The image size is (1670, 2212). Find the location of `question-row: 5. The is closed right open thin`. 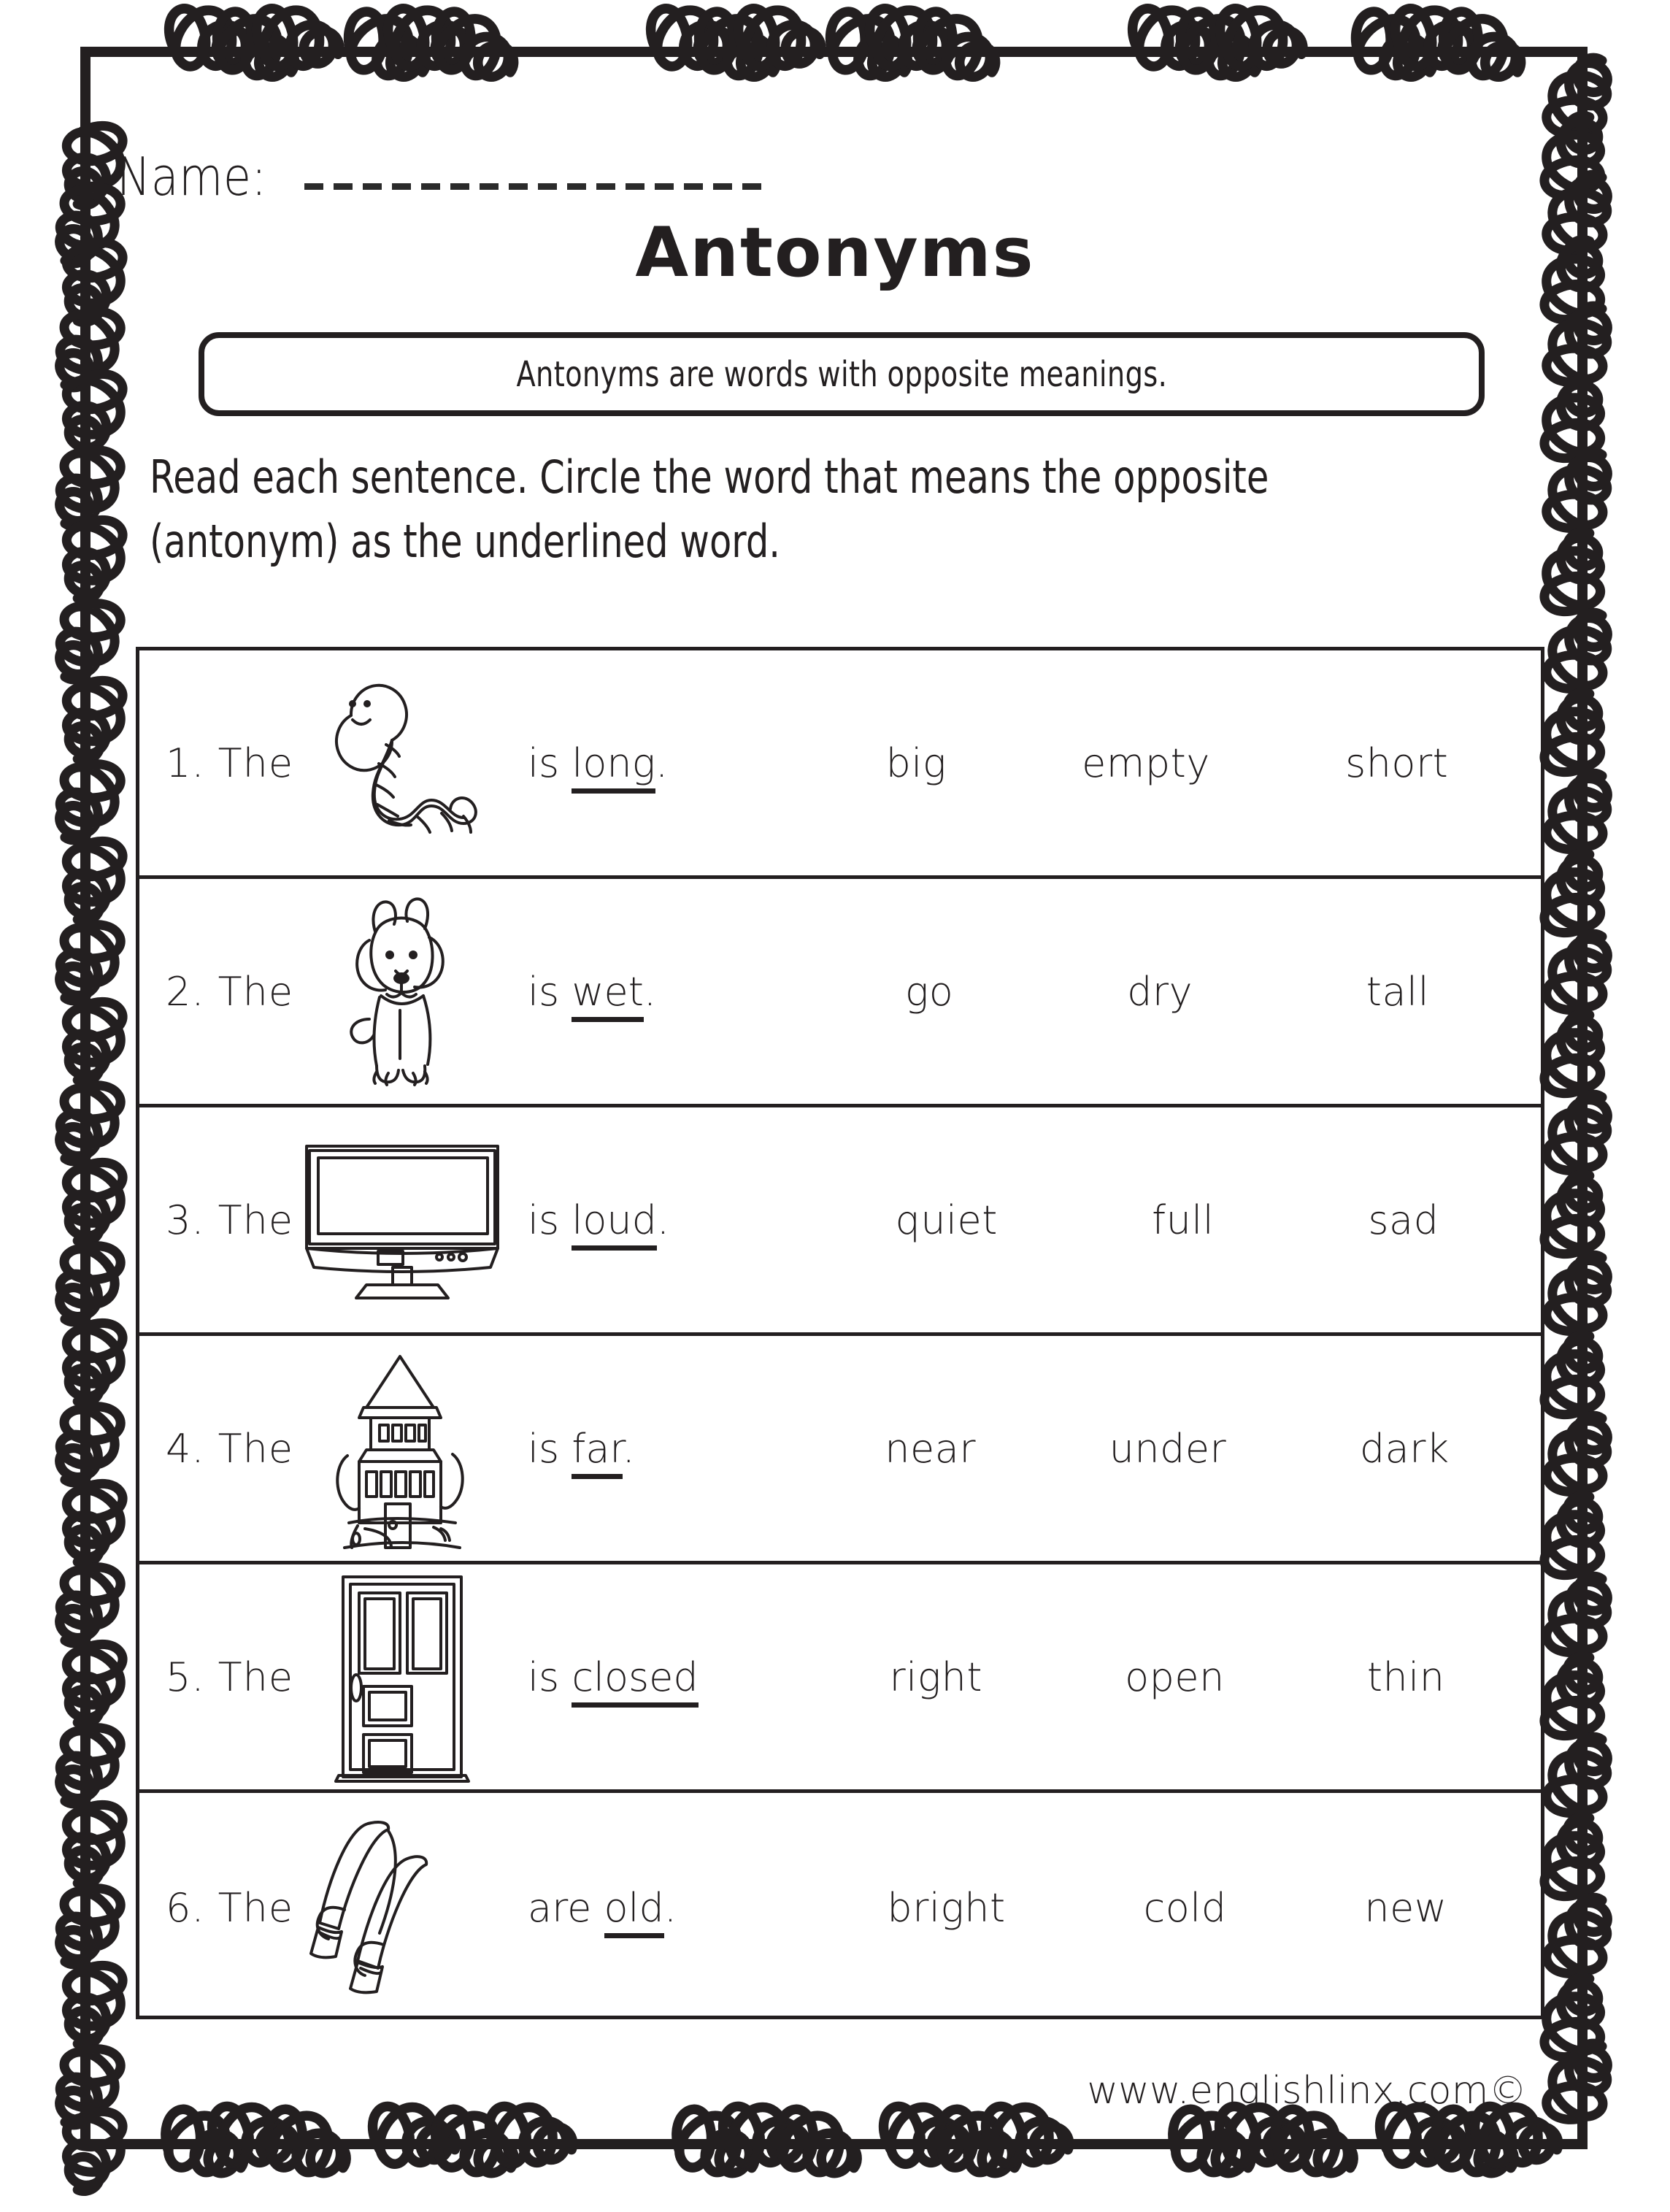

question-row: 5. The is closed right open thin is located at coordinates (840, 1678).